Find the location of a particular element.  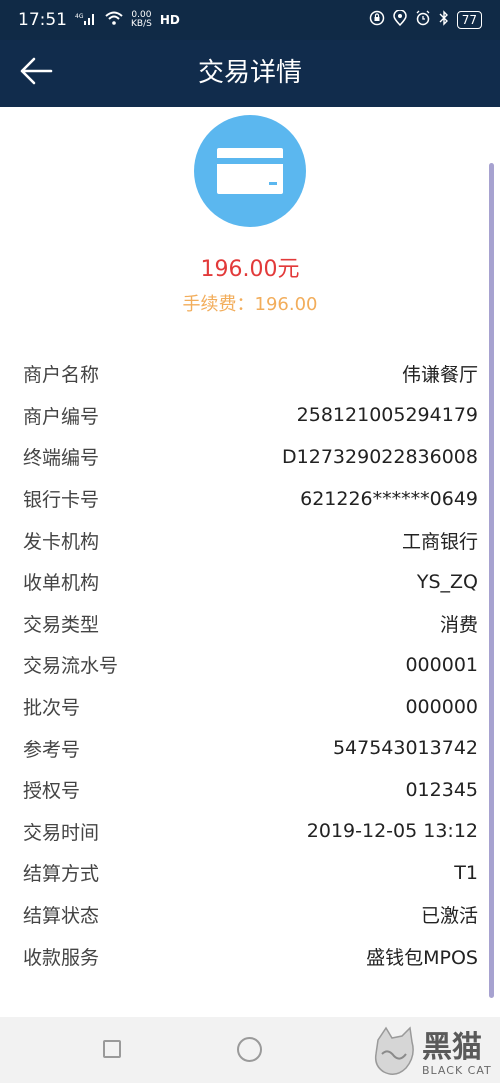

cat-logo-icon is located at coordinates (394, 1054).